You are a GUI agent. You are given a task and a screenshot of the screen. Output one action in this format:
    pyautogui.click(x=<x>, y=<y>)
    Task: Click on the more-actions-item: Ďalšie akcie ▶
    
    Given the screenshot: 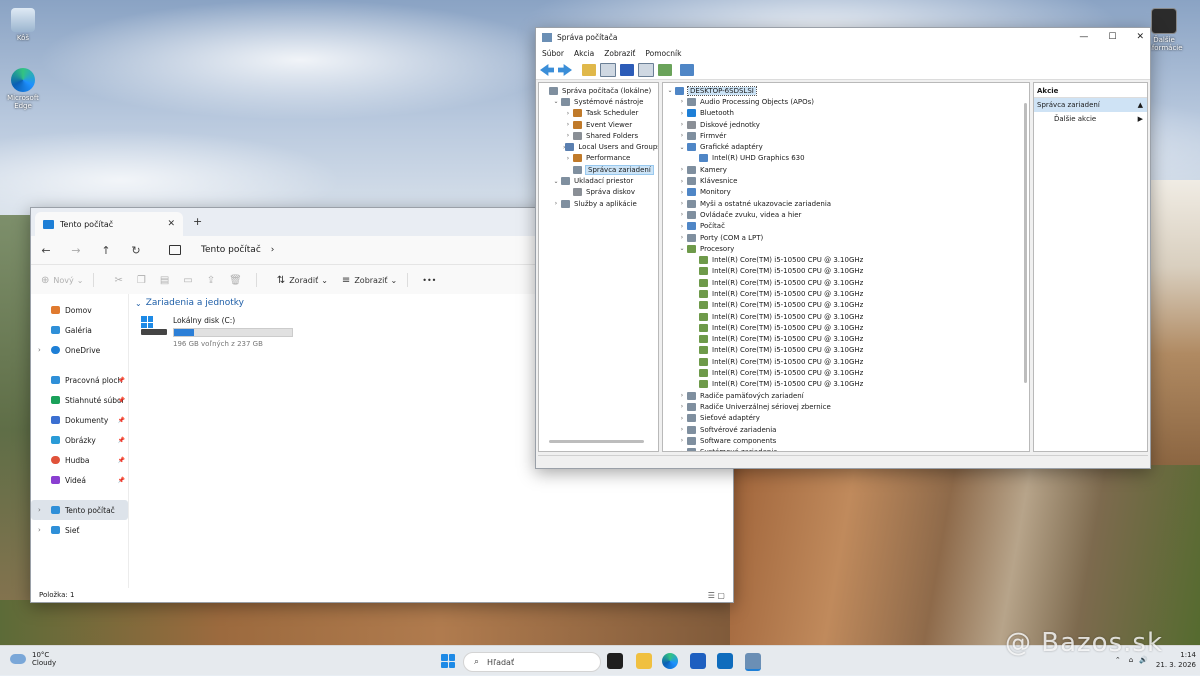 What is the action you would take?
    pyautogui.click(x=1090, y=119)
    